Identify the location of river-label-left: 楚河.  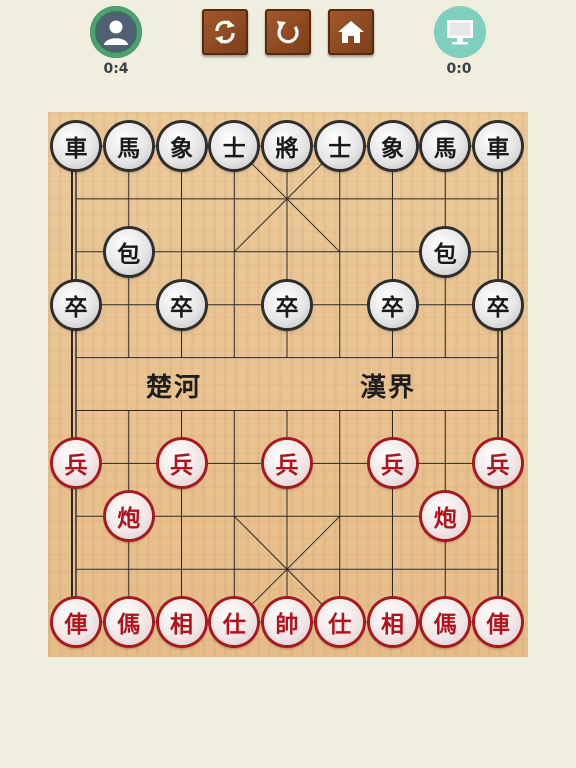
(174, 388).